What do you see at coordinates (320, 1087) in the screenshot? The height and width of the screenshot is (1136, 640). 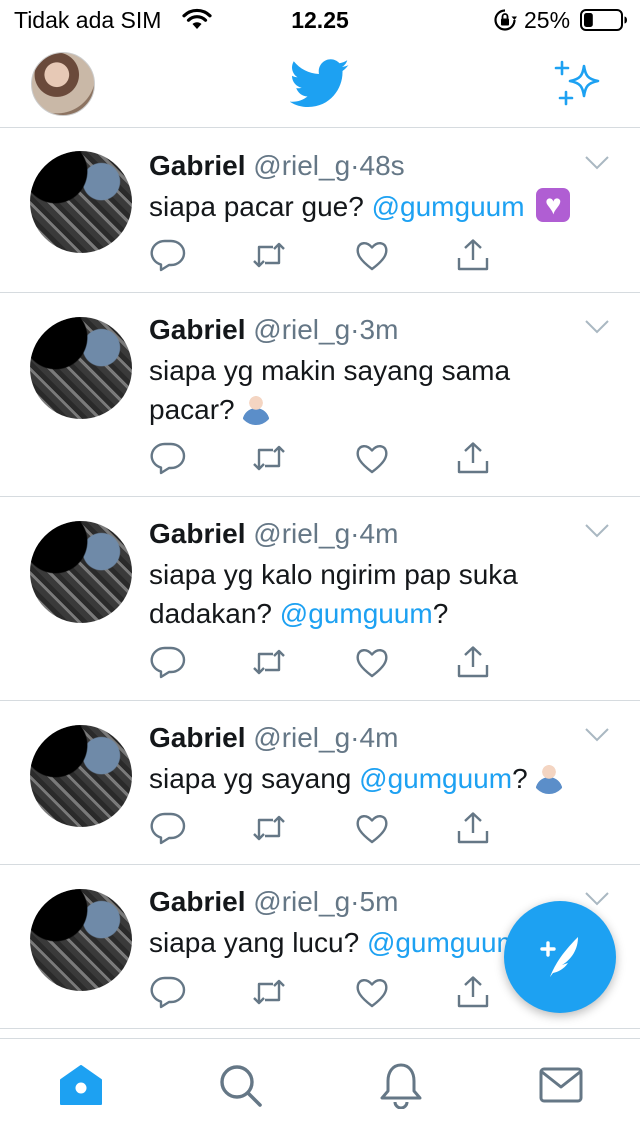 I see `bottom-tab-bar` at bounding box center [320, 1087].